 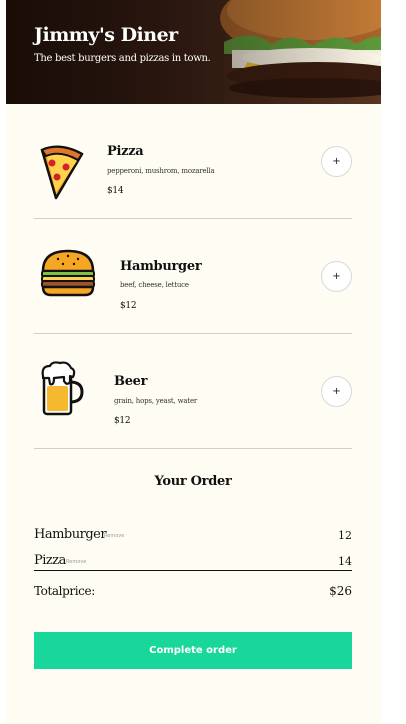 What do you see at coordinates (156, 401) in the screenshot?
I see `item-ingredients: grain, hops, yeast, water` at bounding box center [156, 401].